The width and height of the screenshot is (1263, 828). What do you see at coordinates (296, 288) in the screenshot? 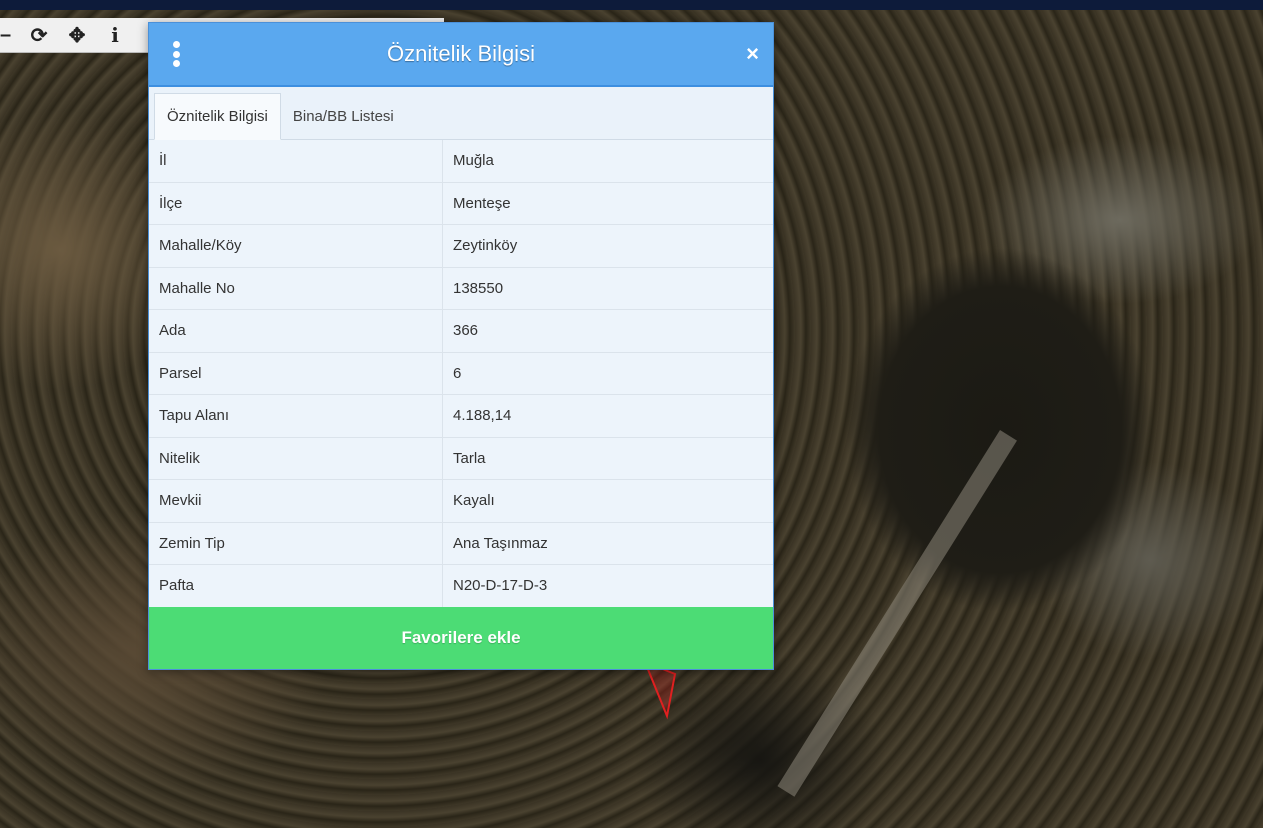
I see `attribute-key: Mahalle No` at bounding box center [296, 288].